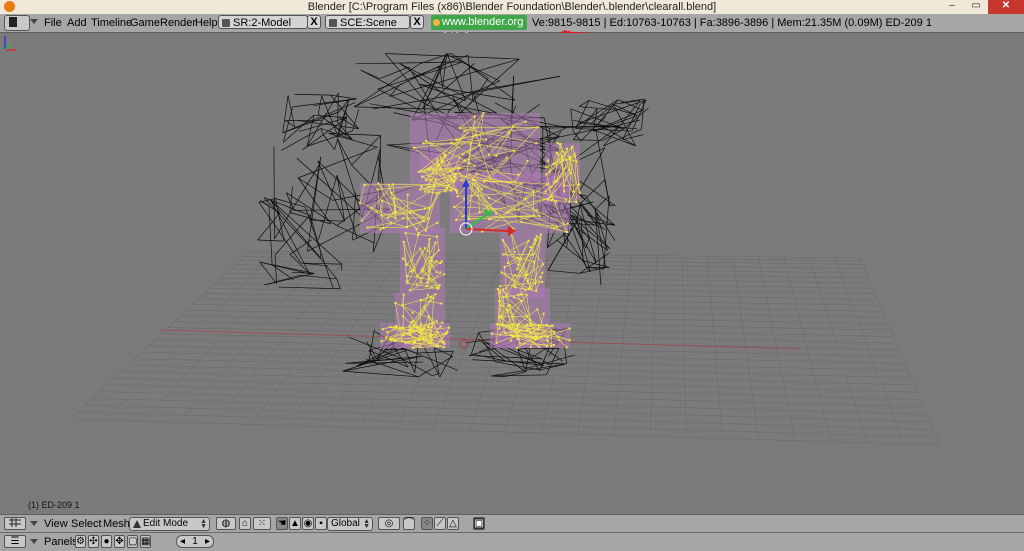 This screenshot has height=551, width=1024. I want to click on minimize-button: –, so click(952, 7).